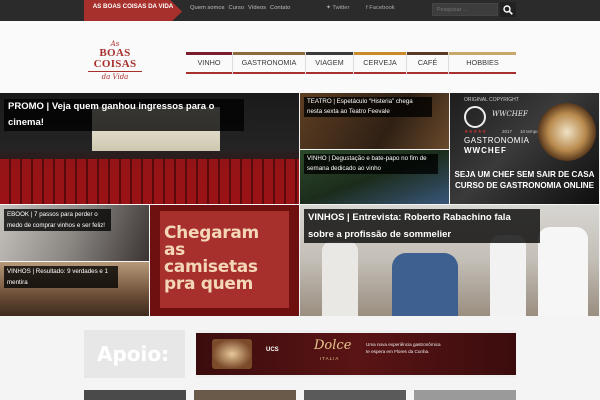 The height and width of the screenshot is (400, 600). I want to click on nav-item-vinho: VINHO, so click(209, 63).